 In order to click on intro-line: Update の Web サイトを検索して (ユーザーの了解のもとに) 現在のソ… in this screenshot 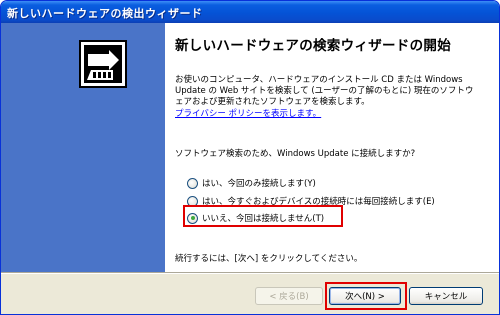, I will do `click(324, 91)`.